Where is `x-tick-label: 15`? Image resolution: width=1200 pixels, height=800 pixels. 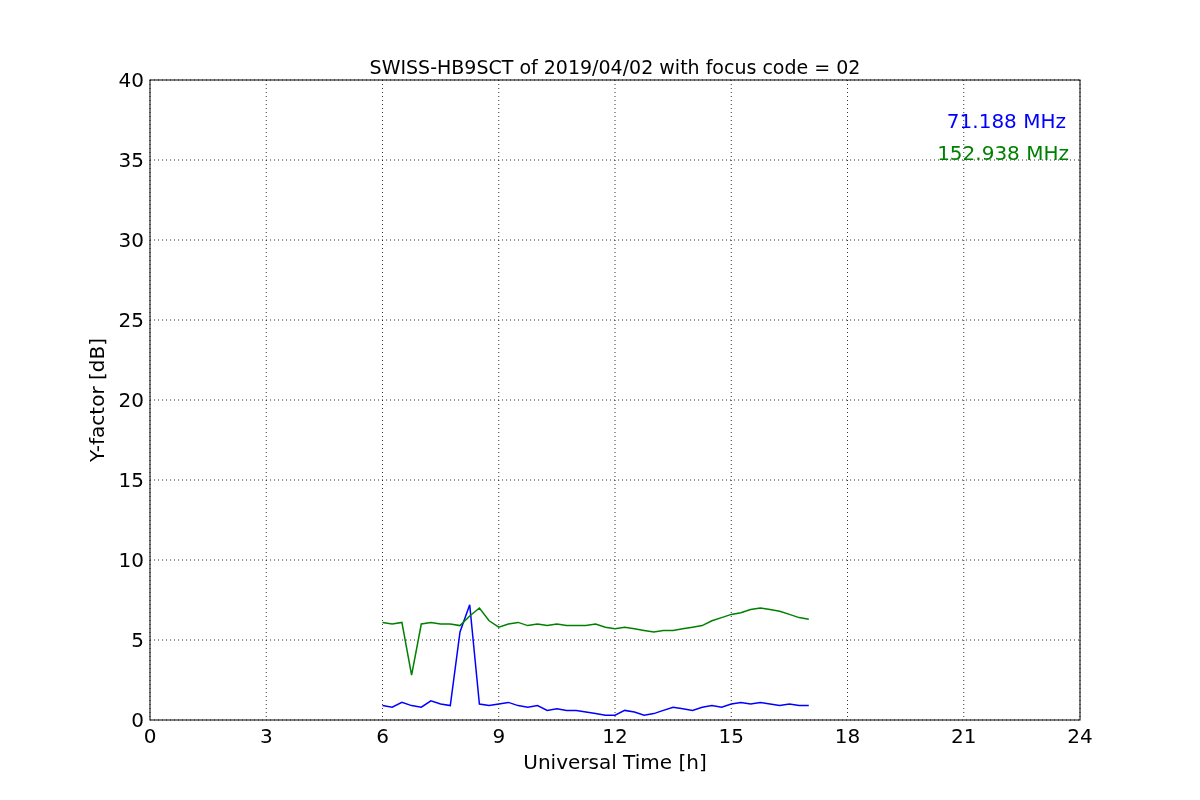 x-tick-label: 15 is located at coordinates (731, 736).